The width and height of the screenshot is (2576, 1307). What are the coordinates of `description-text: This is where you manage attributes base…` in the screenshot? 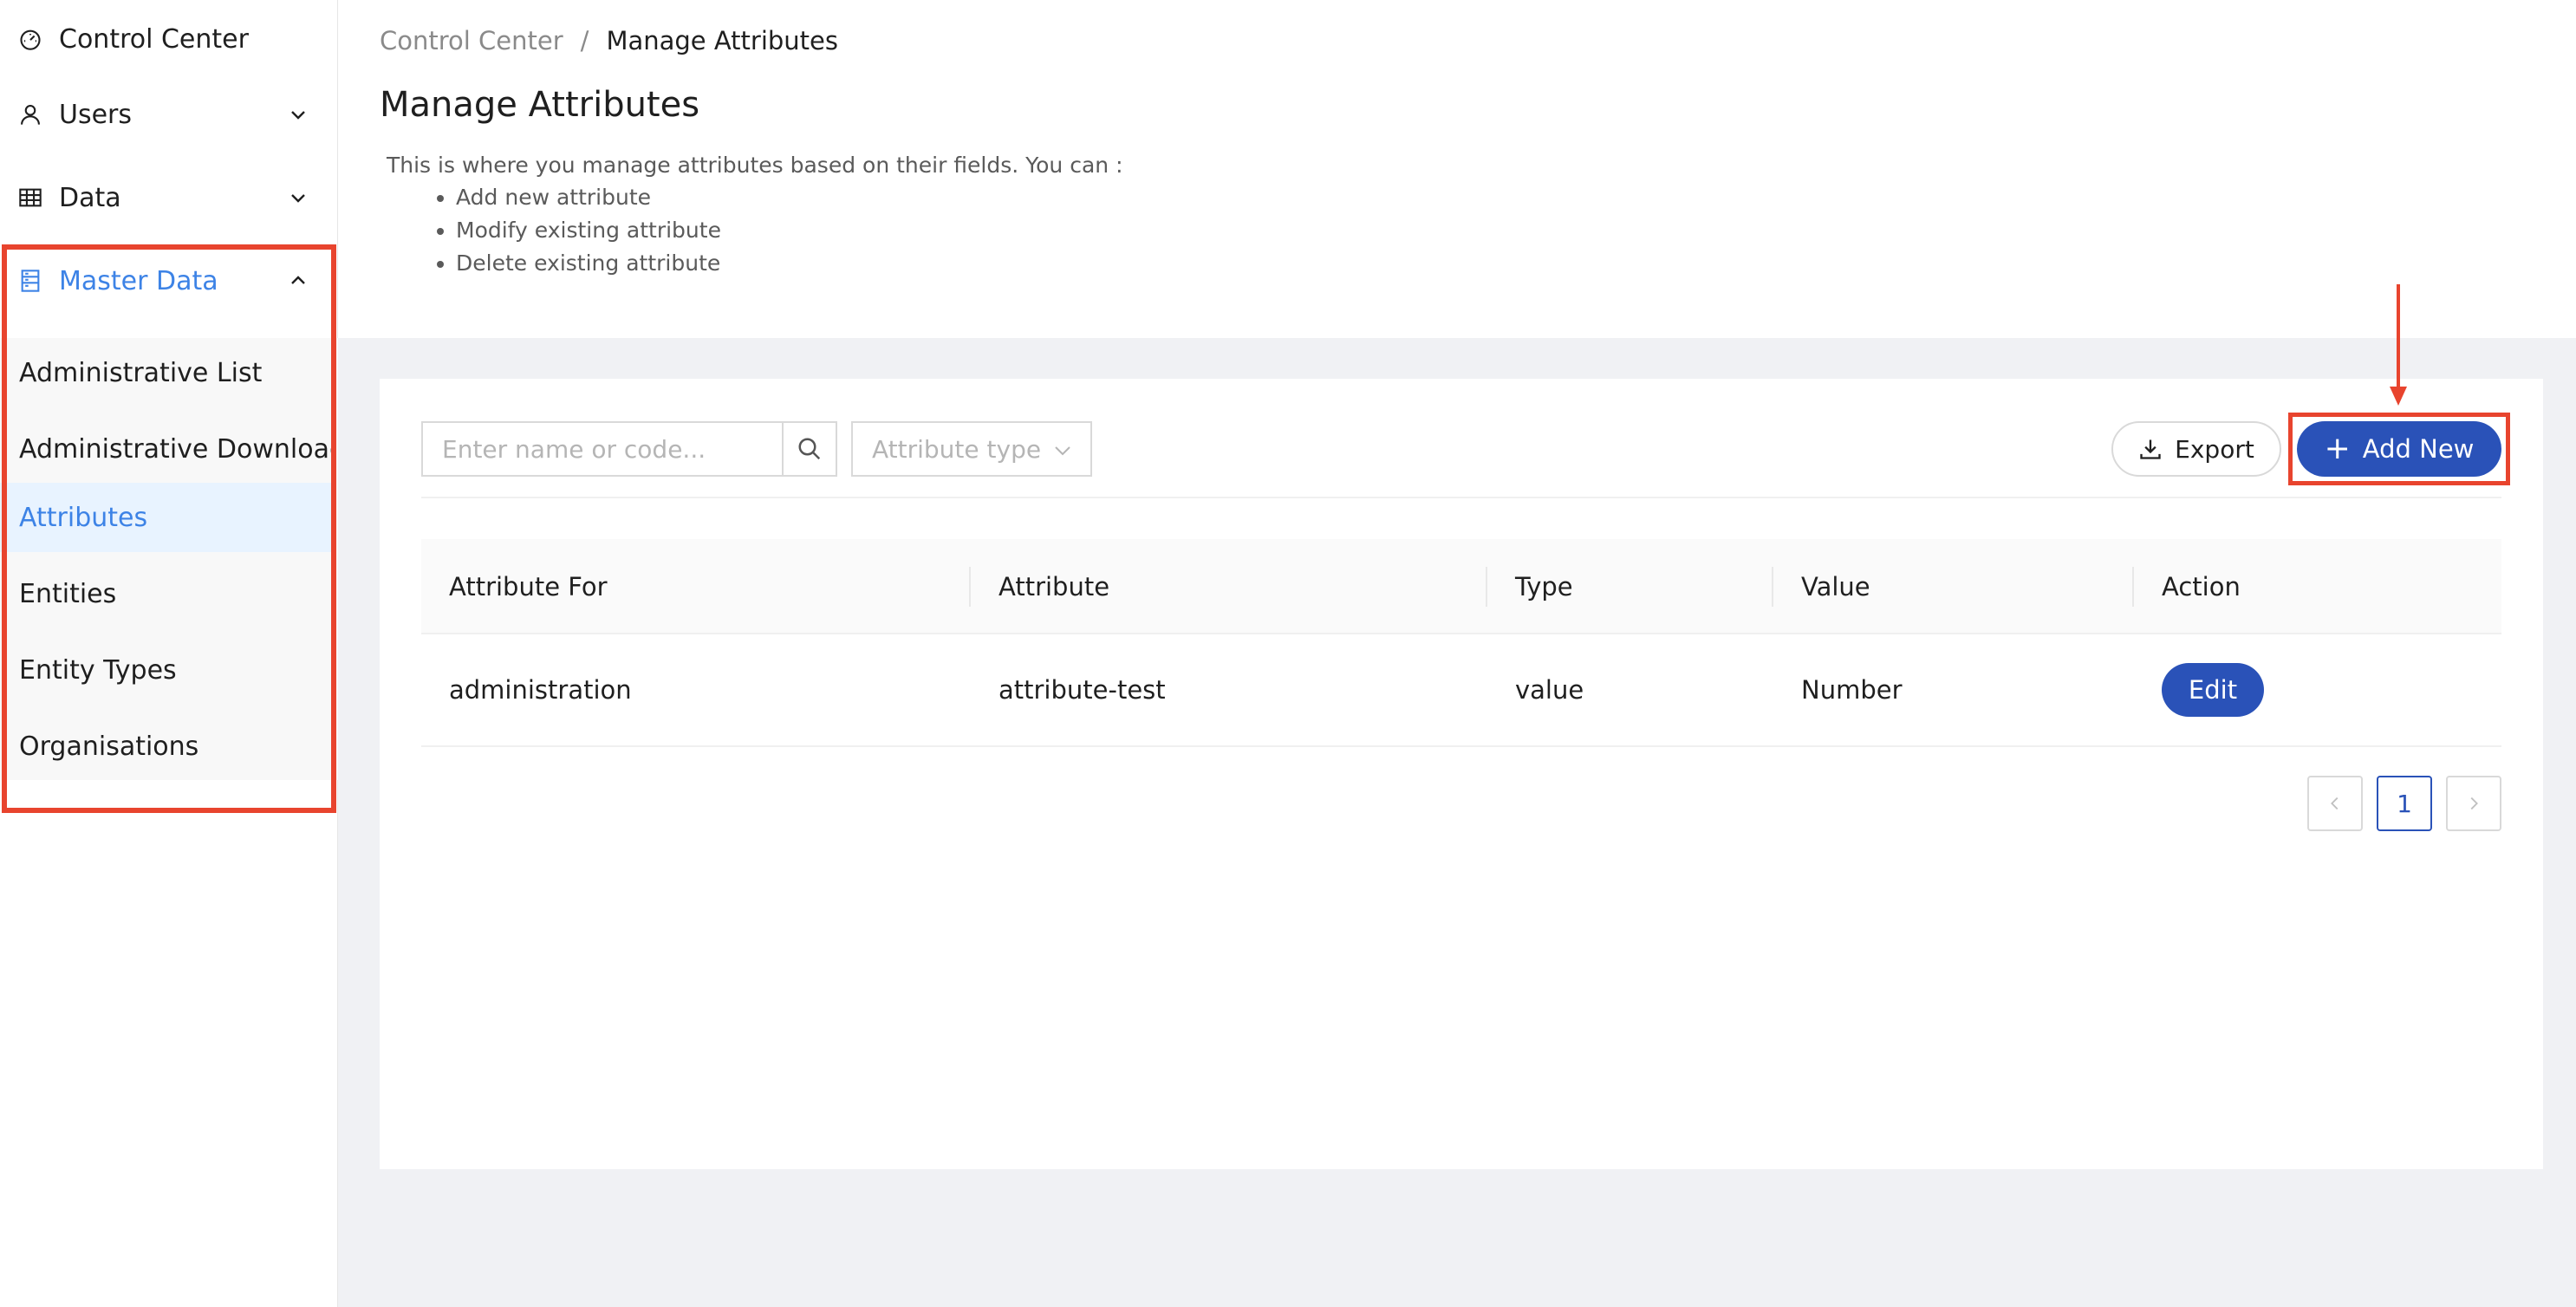 It's located at (755, 165).